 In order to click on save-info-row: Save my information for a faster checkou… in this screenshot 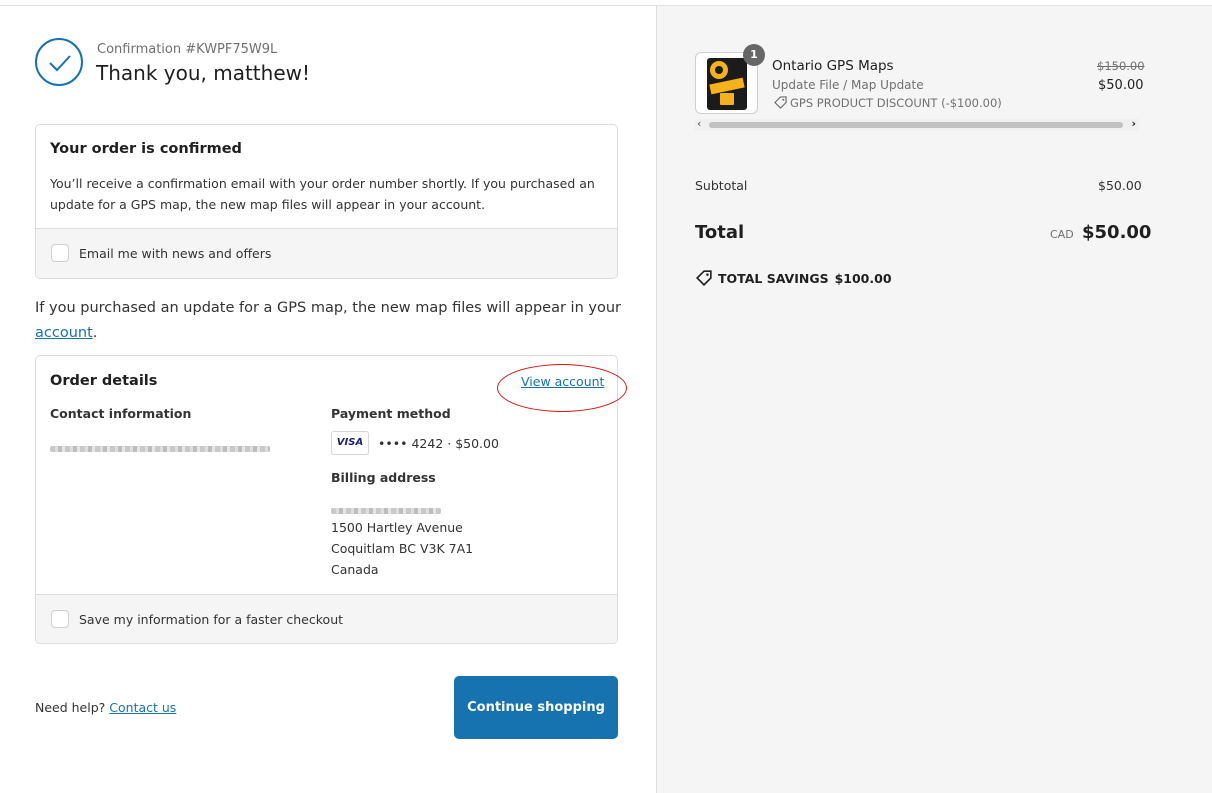, I will do `click(326, 618)`.